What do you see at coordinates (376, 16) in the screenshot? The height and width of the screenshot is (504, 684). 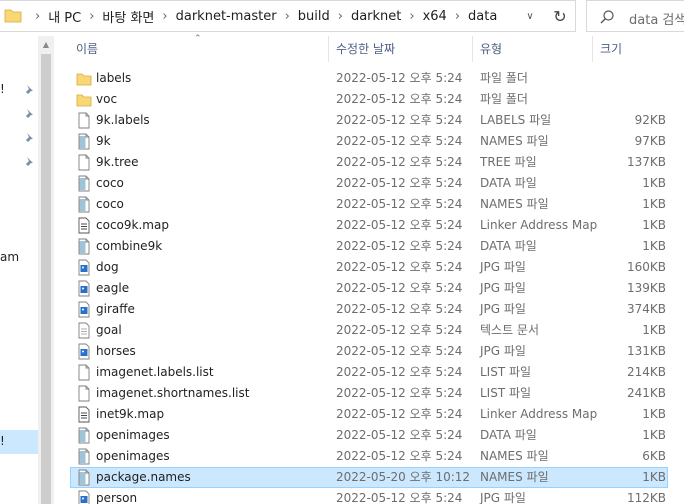 I see `breadcrumb-item-darknet: darknet` at bounding box center [376, 16].